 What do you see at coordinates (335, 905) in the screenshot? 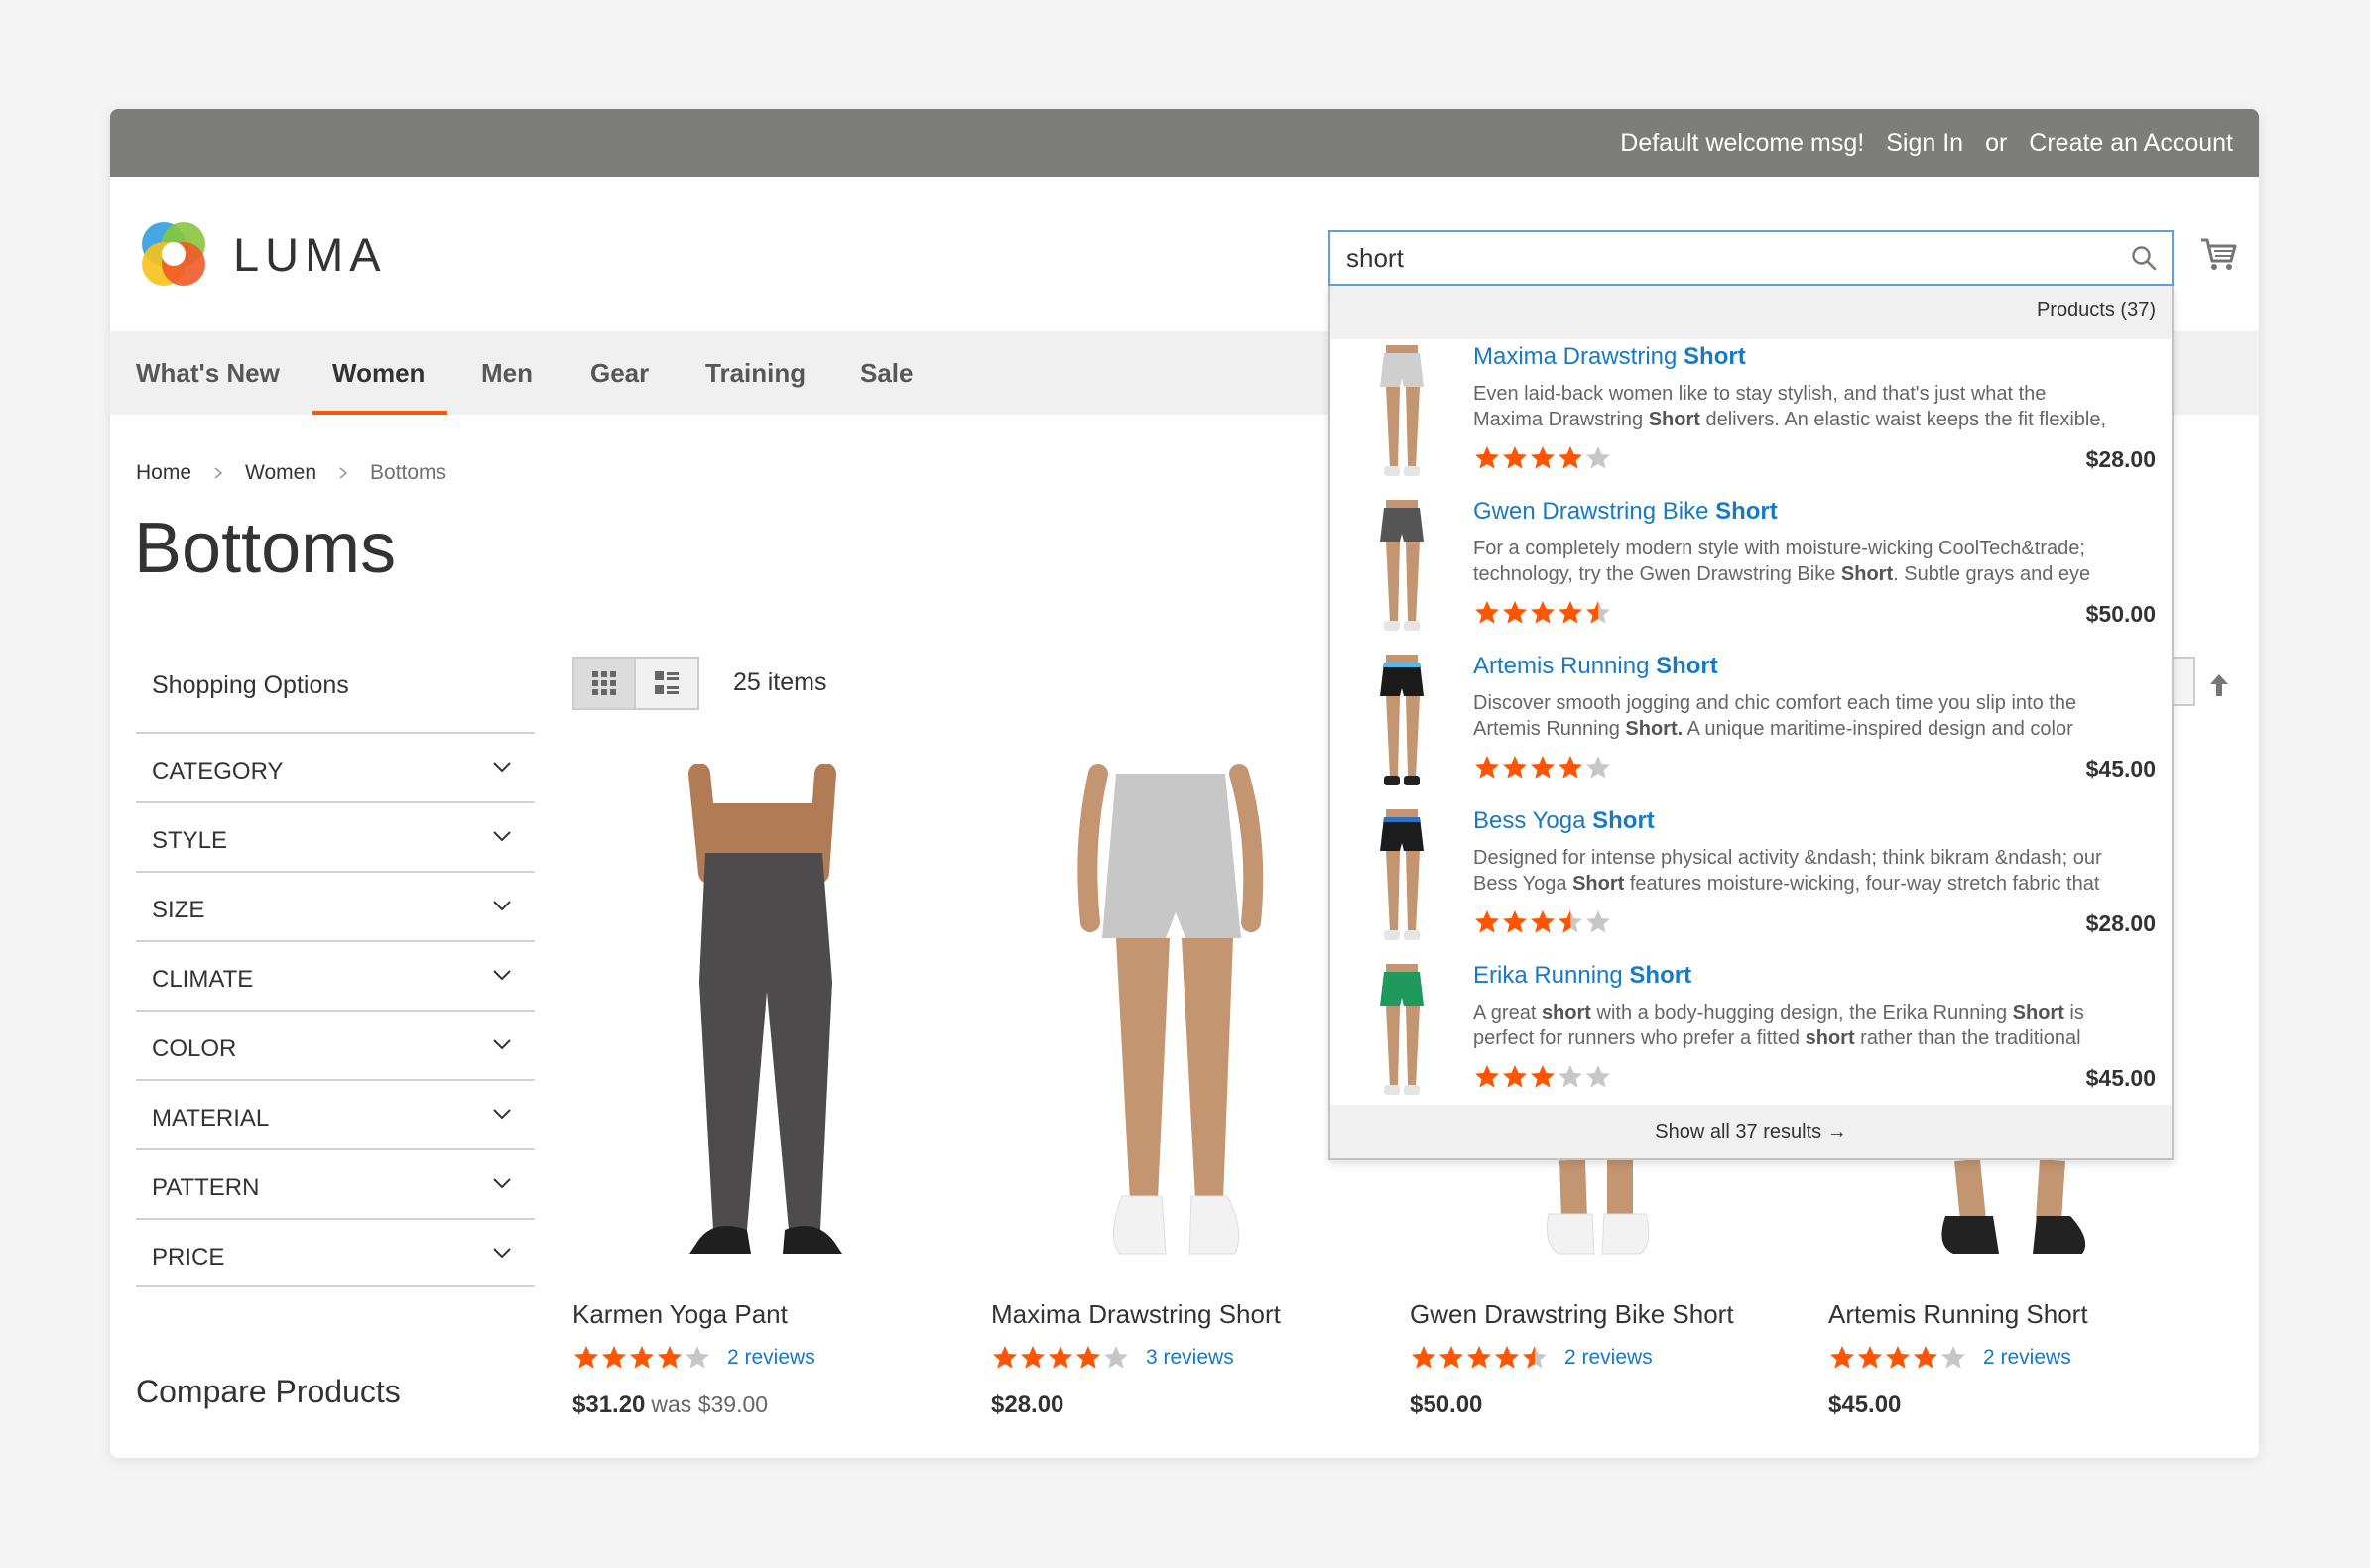
I see `filter-size: SIZE` at bounding box center [335, 905].